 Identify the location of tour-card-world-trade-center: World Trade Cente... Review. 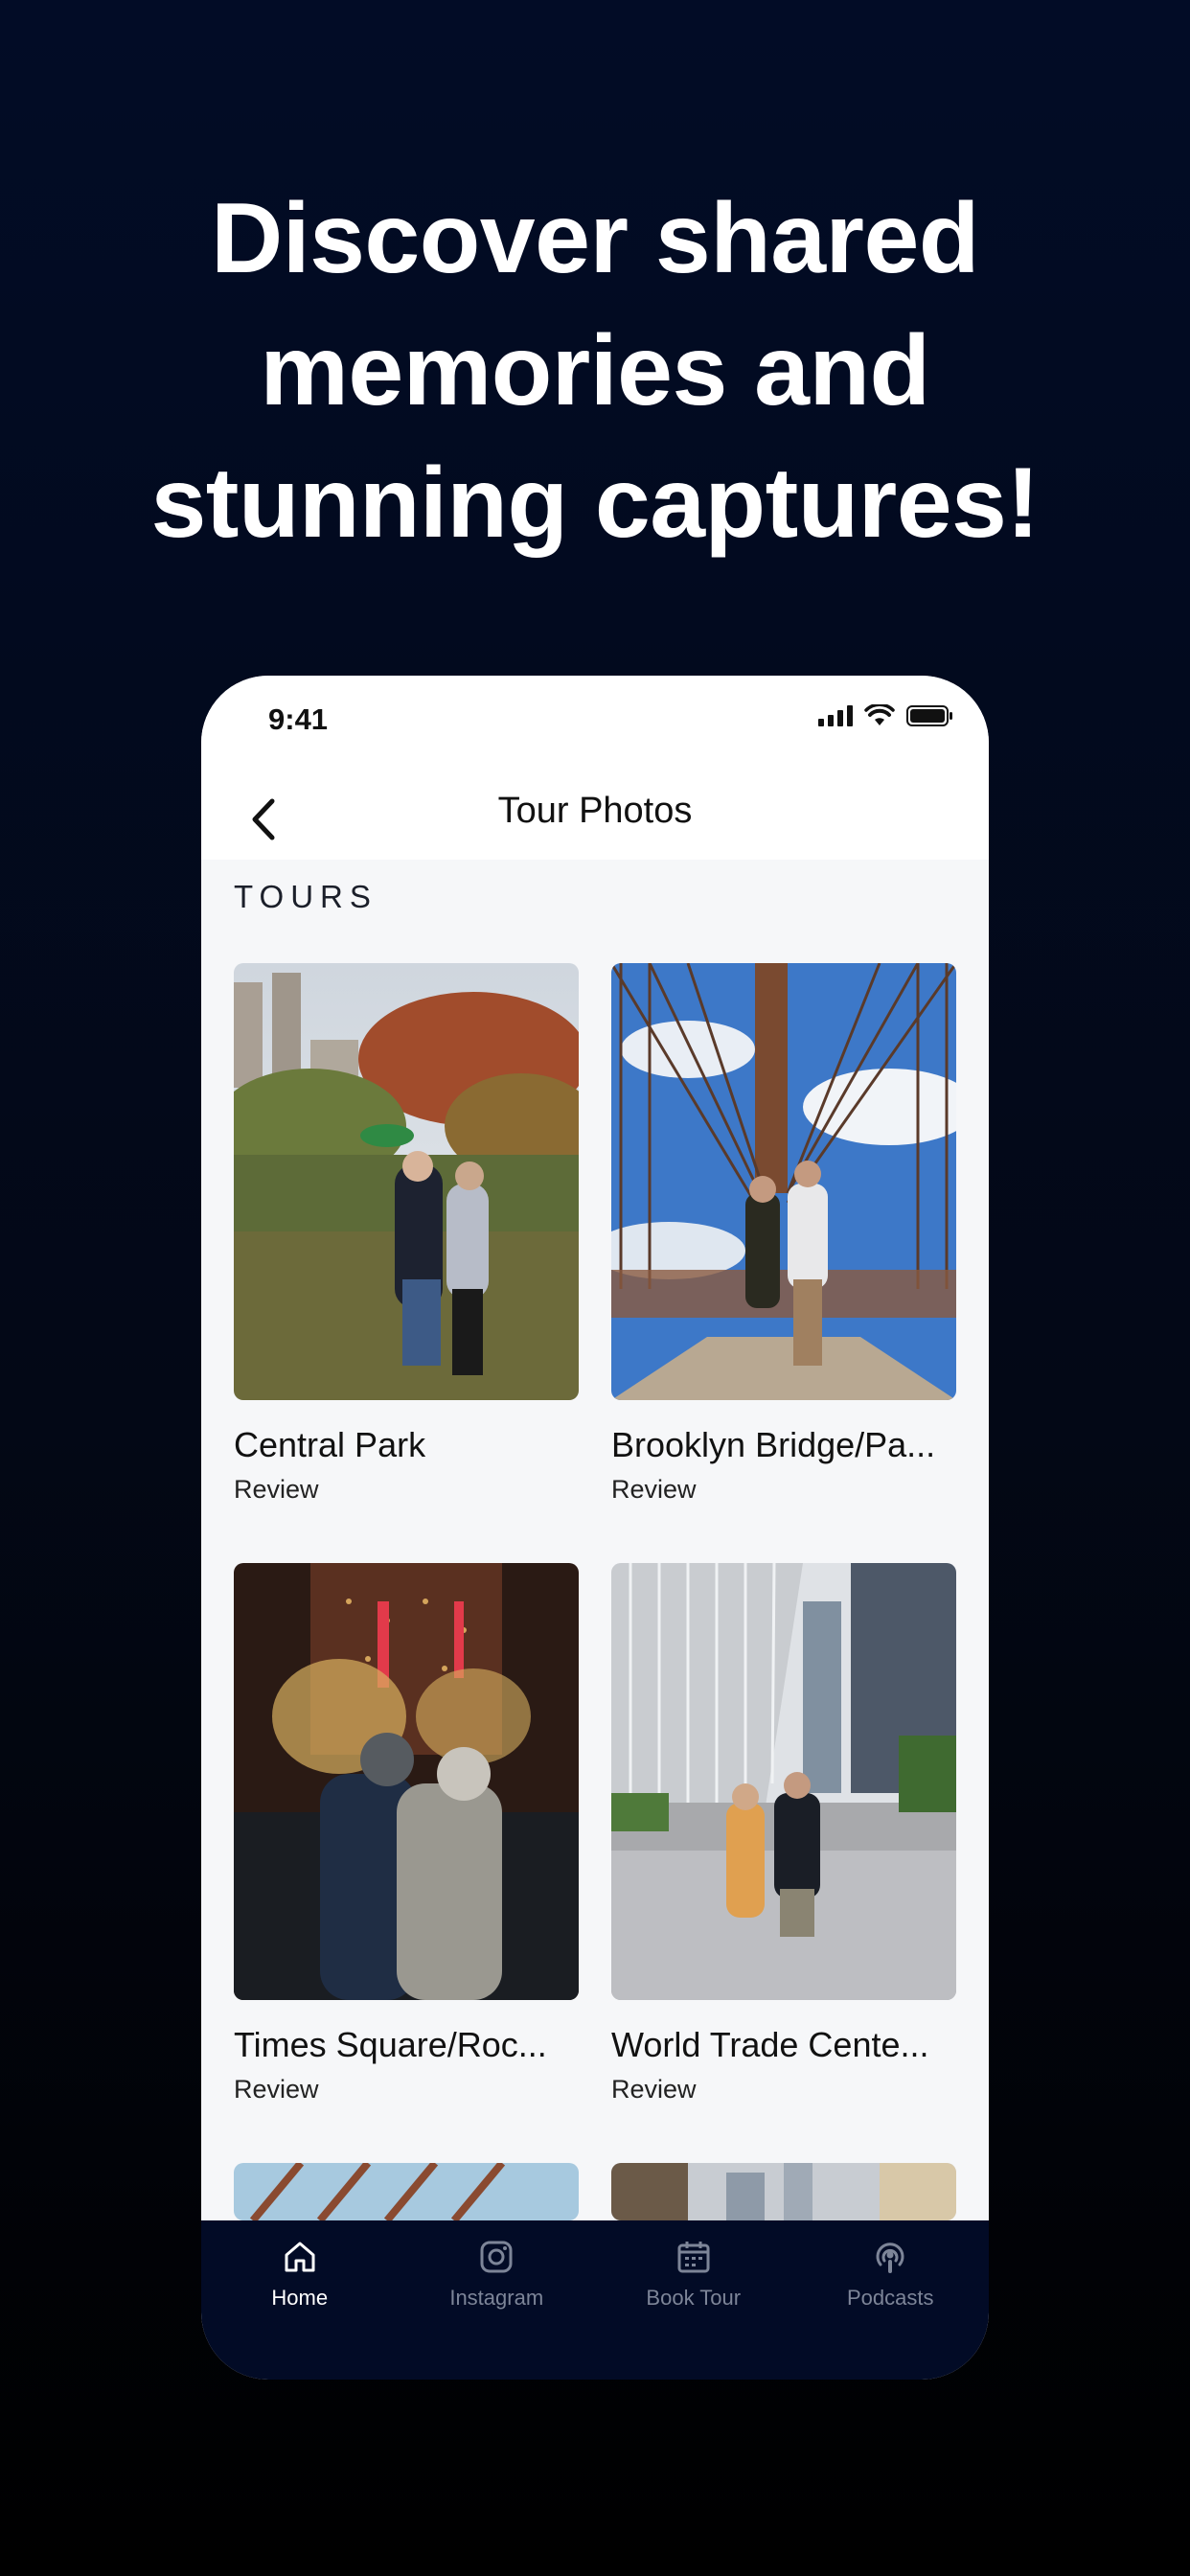
(783, 1833).